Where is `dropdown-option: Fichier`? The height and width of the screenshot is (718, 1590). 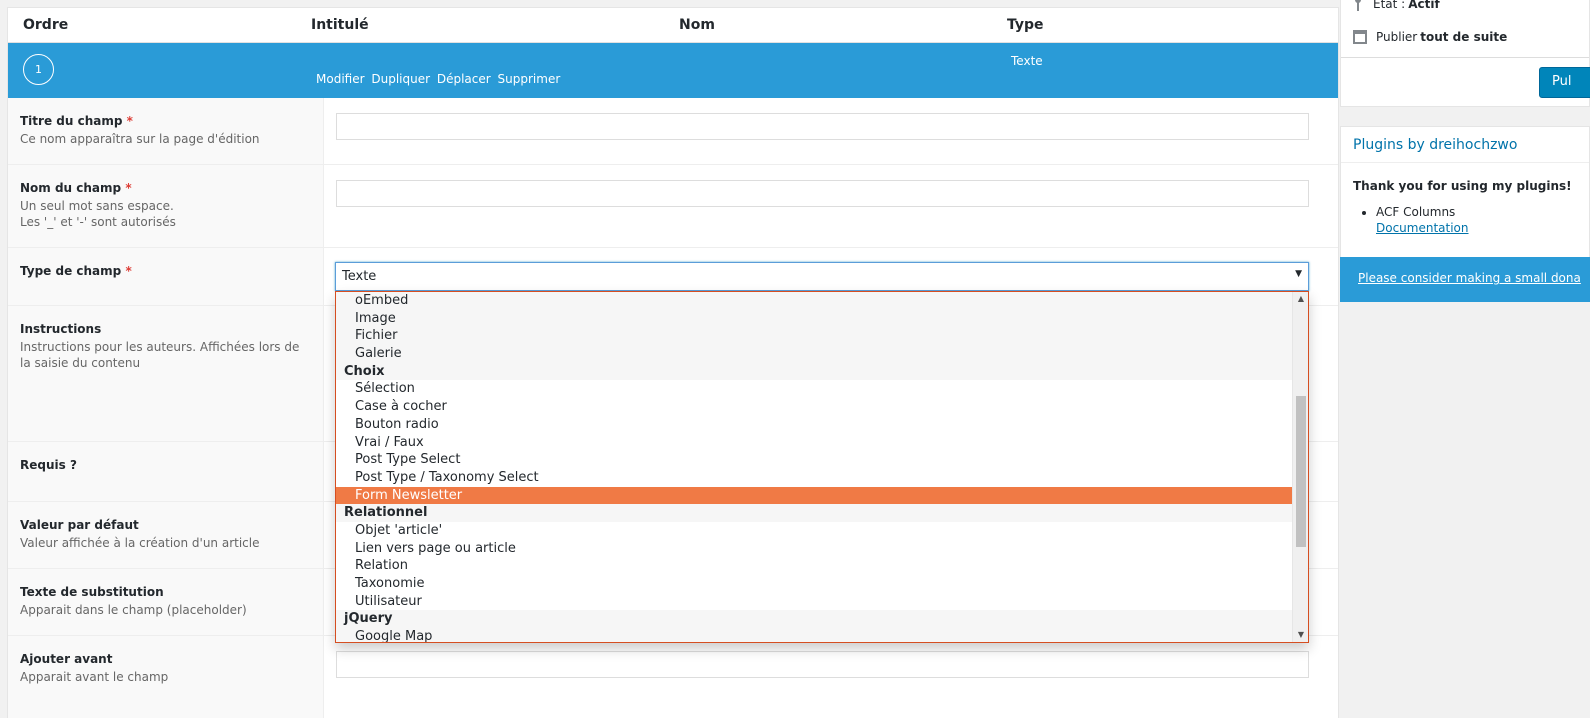 dropdown-option: Fichier is located at coordinates (814, 336).